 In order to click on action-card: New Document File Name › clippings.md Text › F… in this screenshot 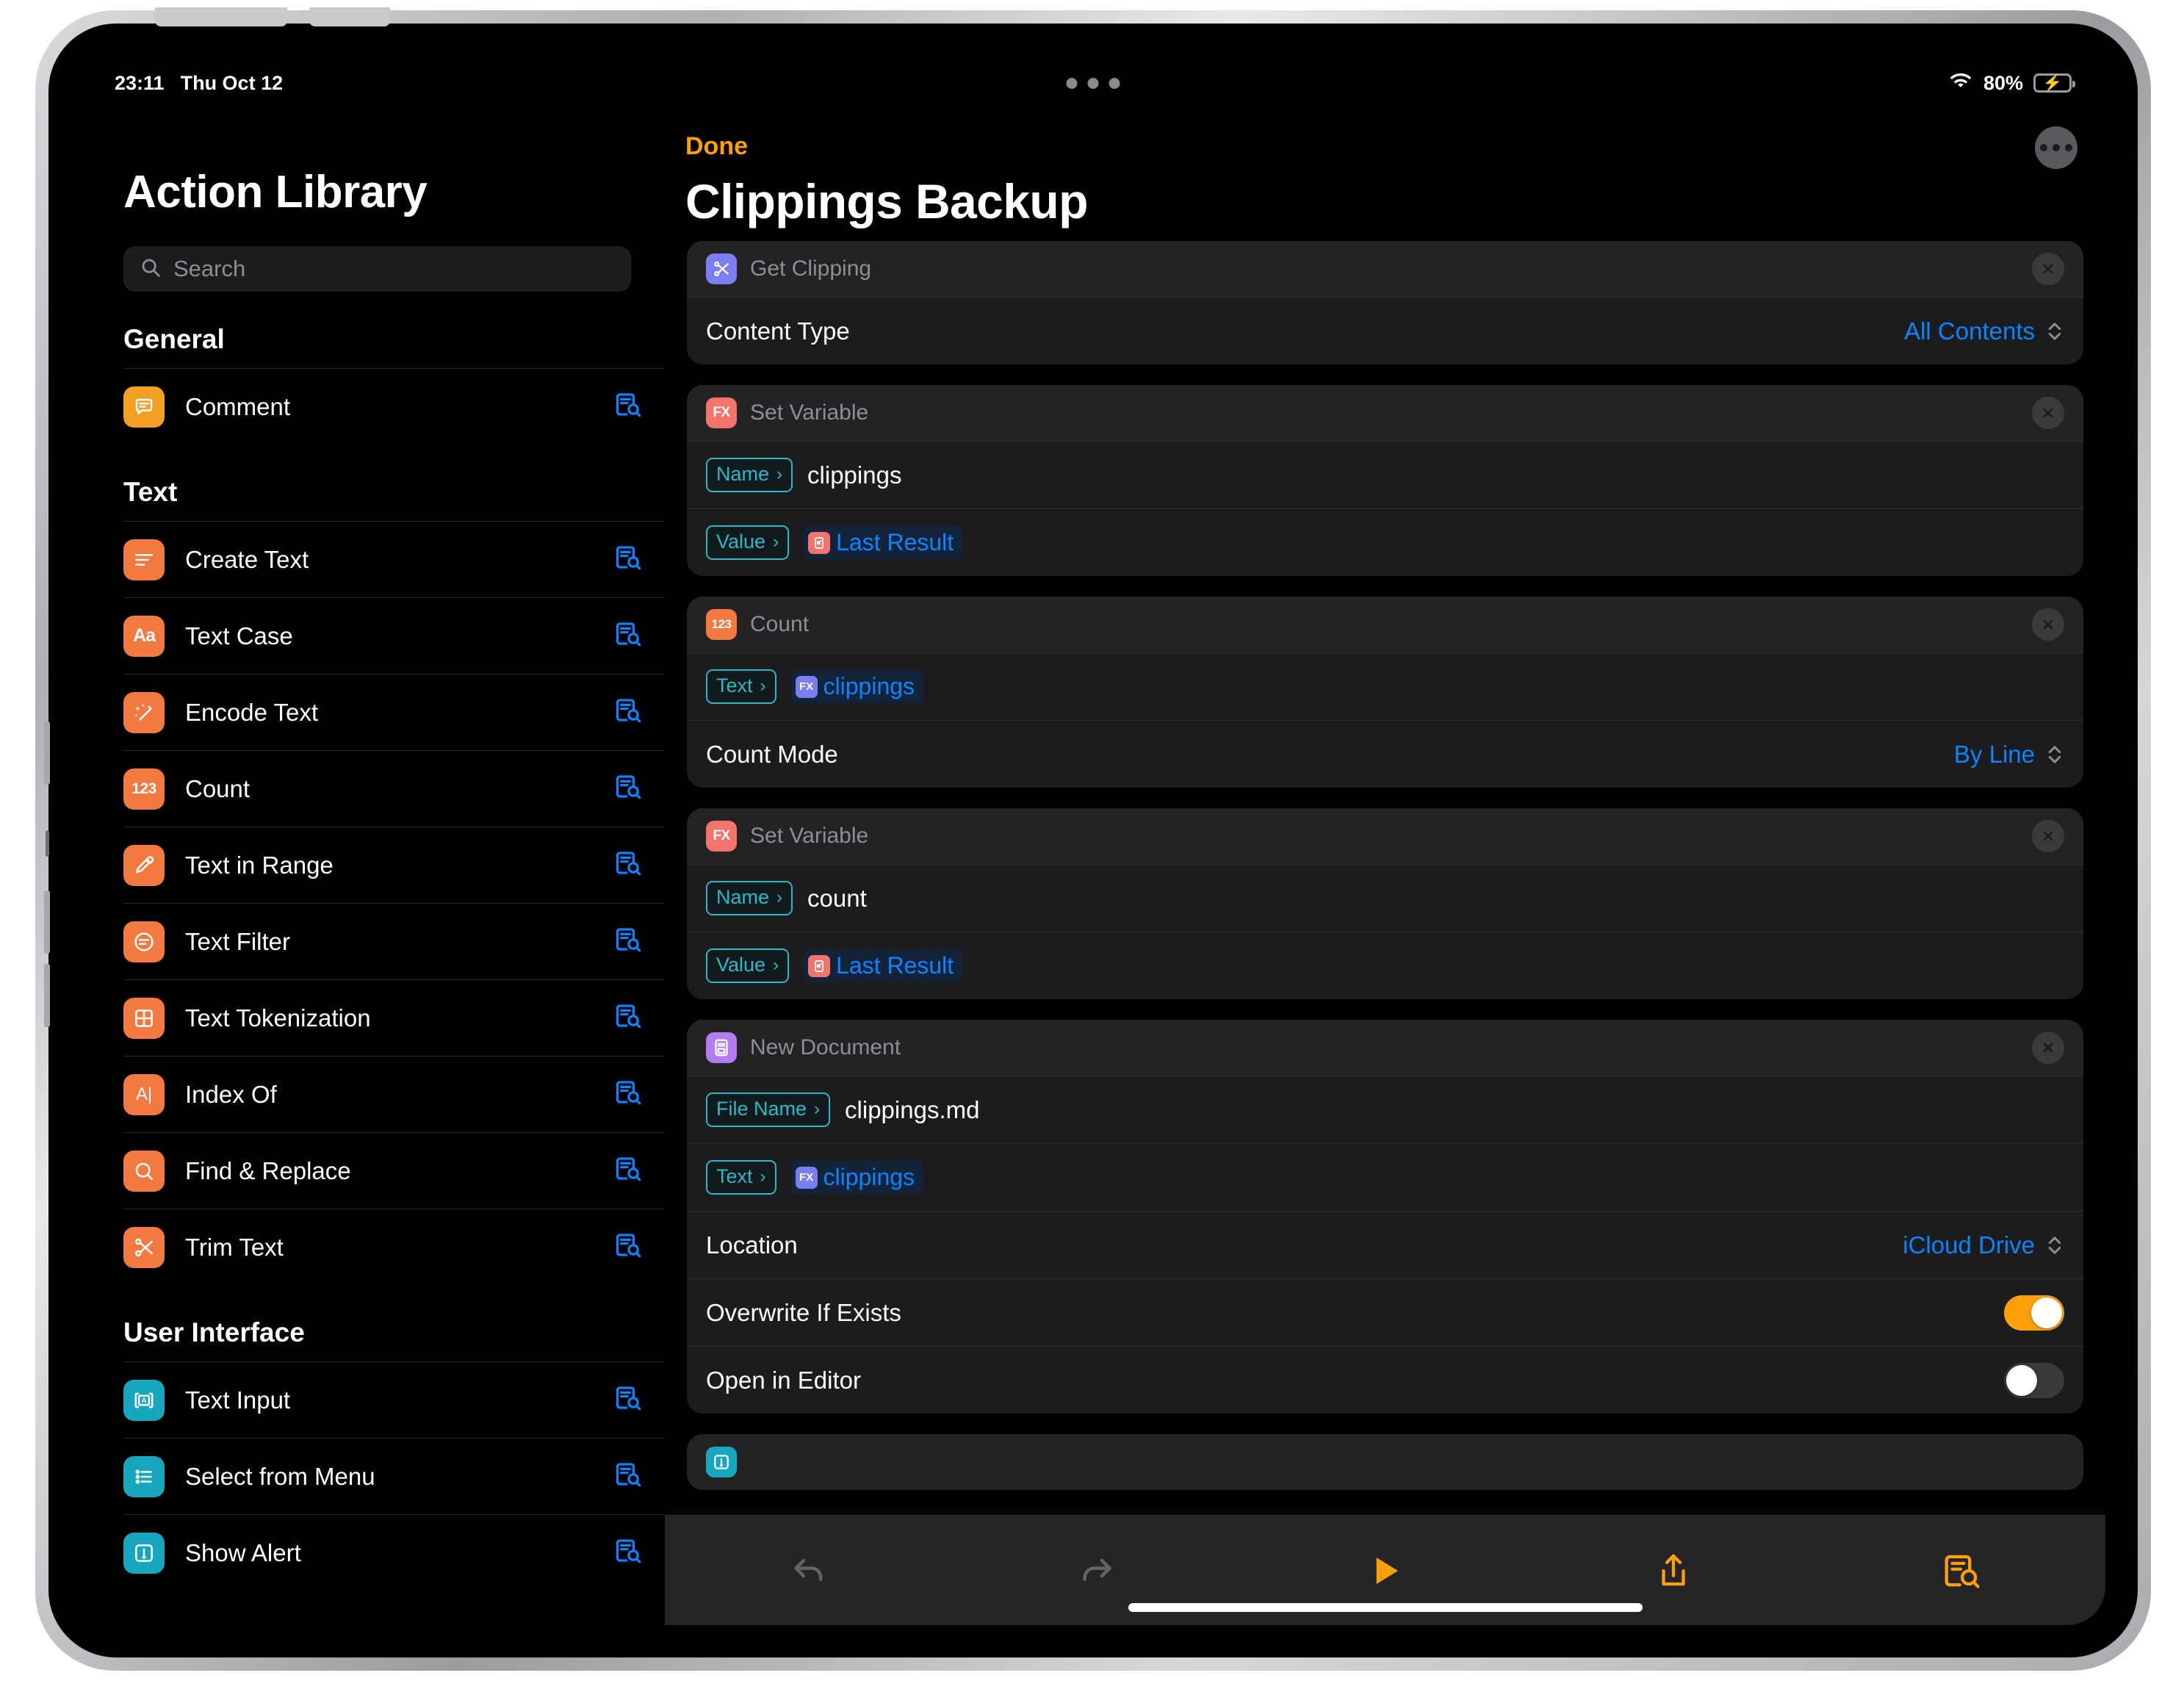, I will do `click(1385, 1217)`.